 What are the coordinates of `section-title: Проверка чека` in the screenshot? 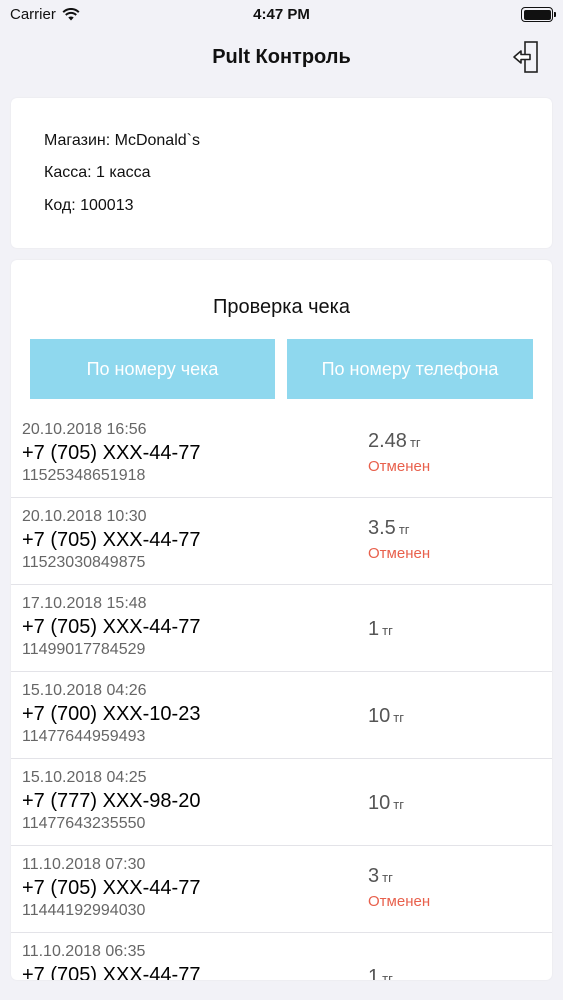 It's located at (281, 307).